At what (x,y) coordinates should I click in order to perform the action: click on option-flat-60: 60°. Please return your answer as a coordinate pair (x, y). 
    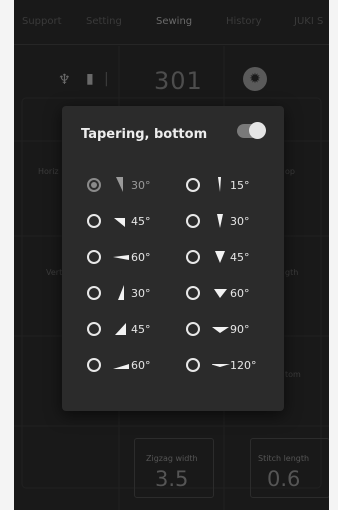
    Looking at the image, I should click on (134, 365).